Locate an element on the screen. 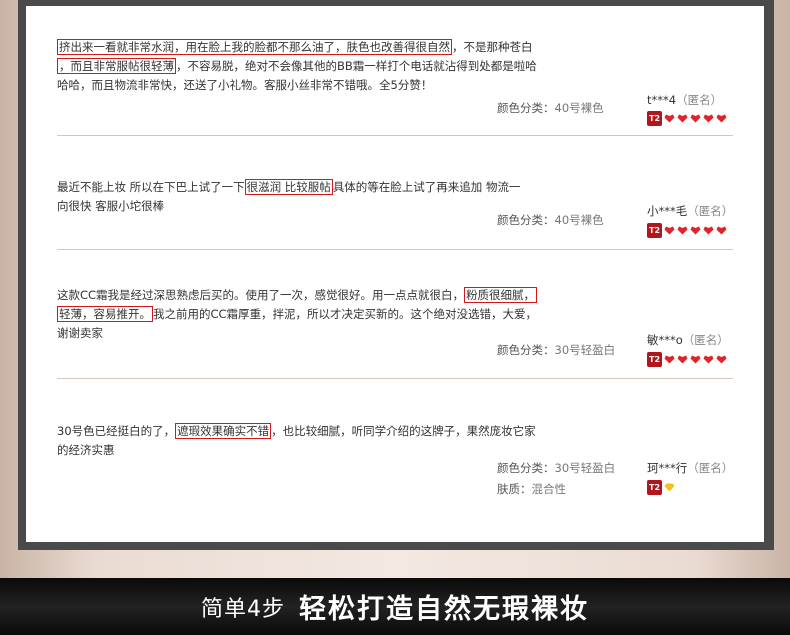 The height and width of the screenshot is (635, 790). highlight: 挤出来一看就非常水润，用在脸上我的脸都不那么油了，肤色也改善得很自然 is located at coordinates (254, 47).